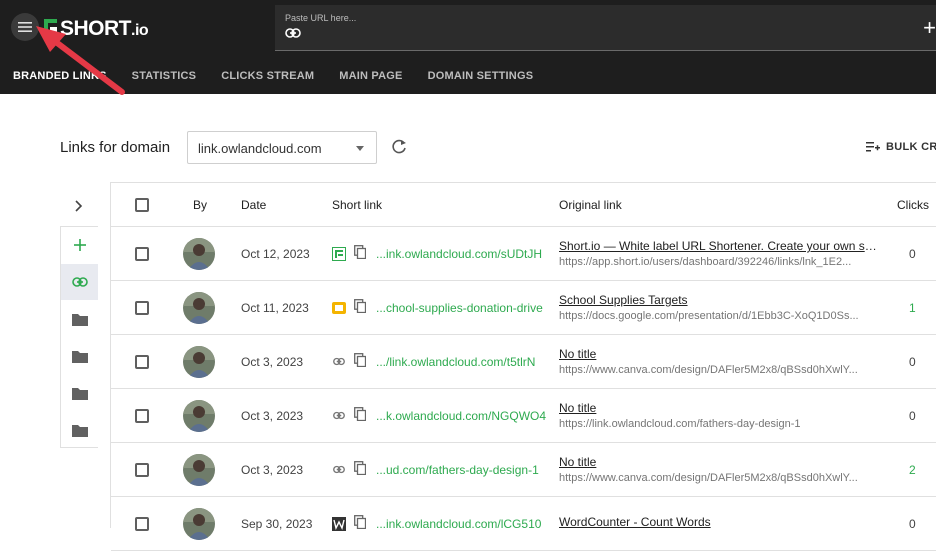  I want to click on column-header-date: Date, so click(253, 204).